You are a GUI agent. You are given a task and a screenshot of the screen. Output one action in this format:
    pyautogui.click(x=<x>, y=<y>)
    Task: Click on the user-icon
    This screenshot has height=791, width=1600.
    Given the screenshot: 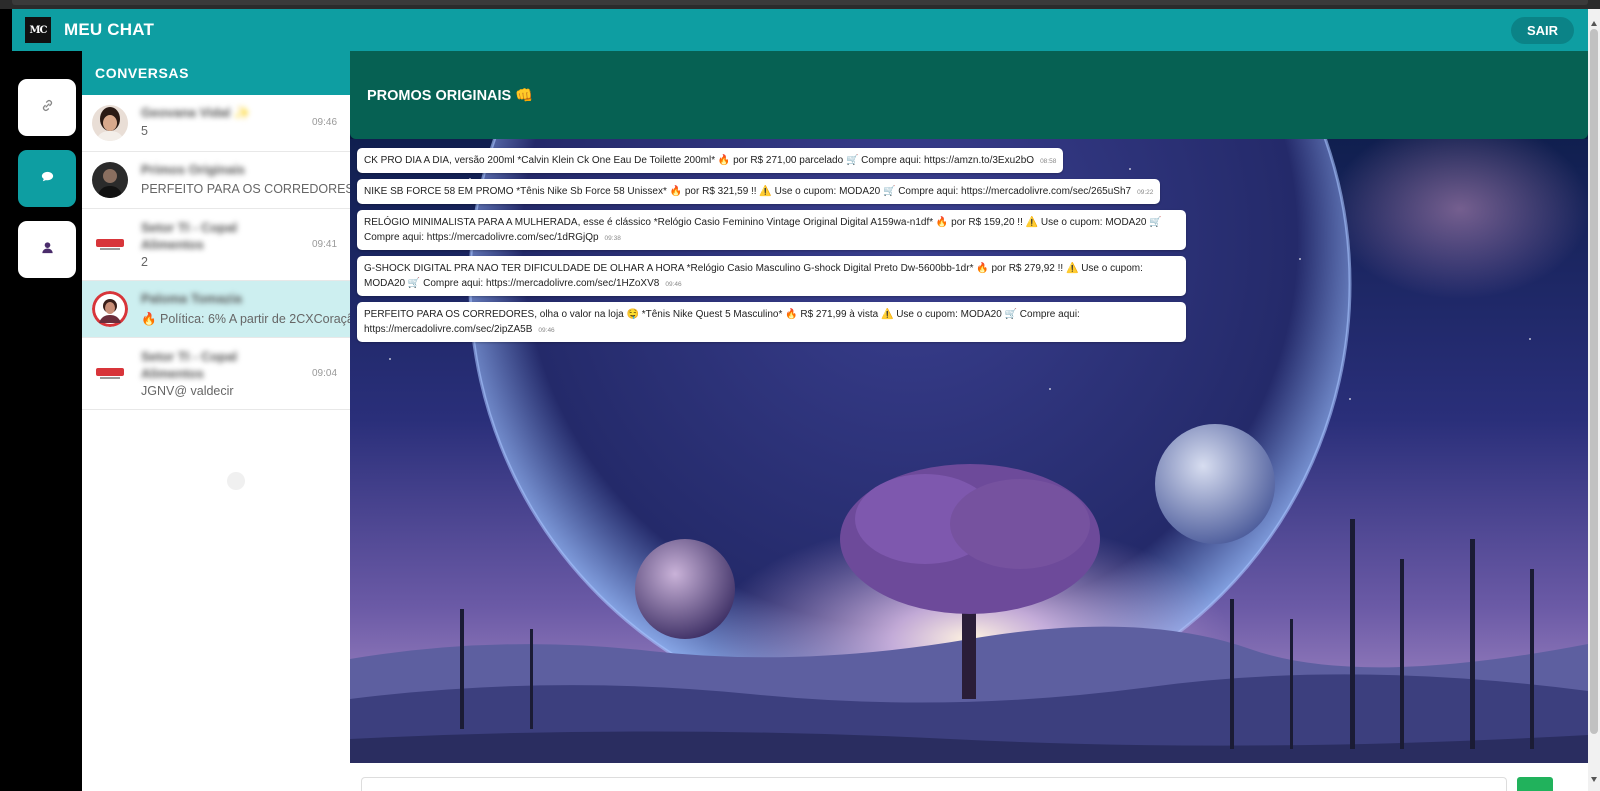 What is the action you would take?
    pyautogui.click(x=47, y=250)
    